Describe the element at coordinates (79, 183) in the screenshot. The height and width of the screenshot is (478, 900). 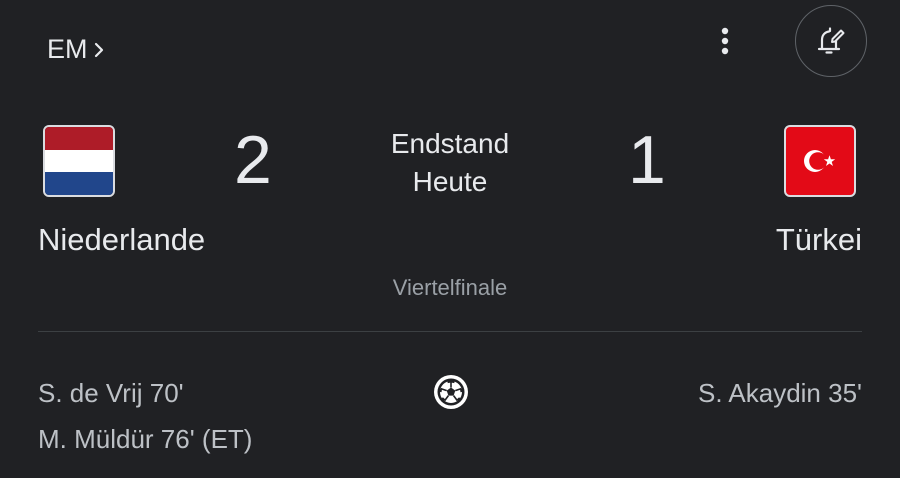
I see `flag-stripe-blue` at that location.